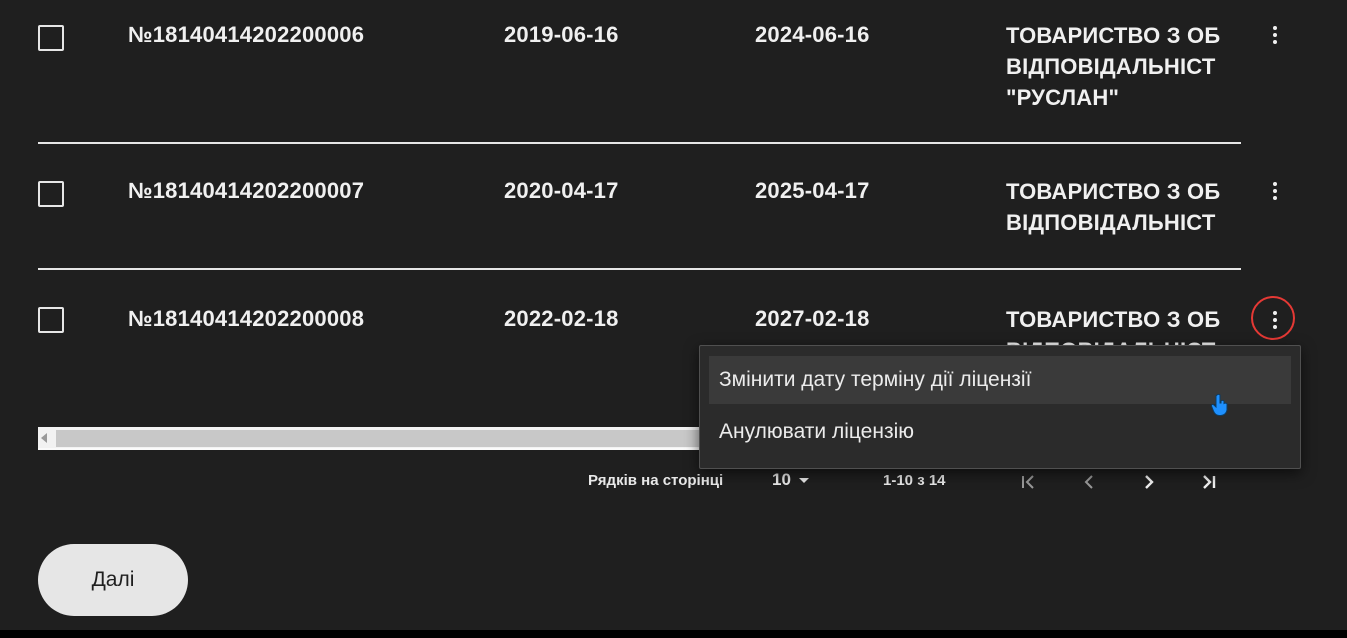  Describe the element at coordinates (561, 190) in the screenshot. I see `start-date: 2020-04-17` at that location.